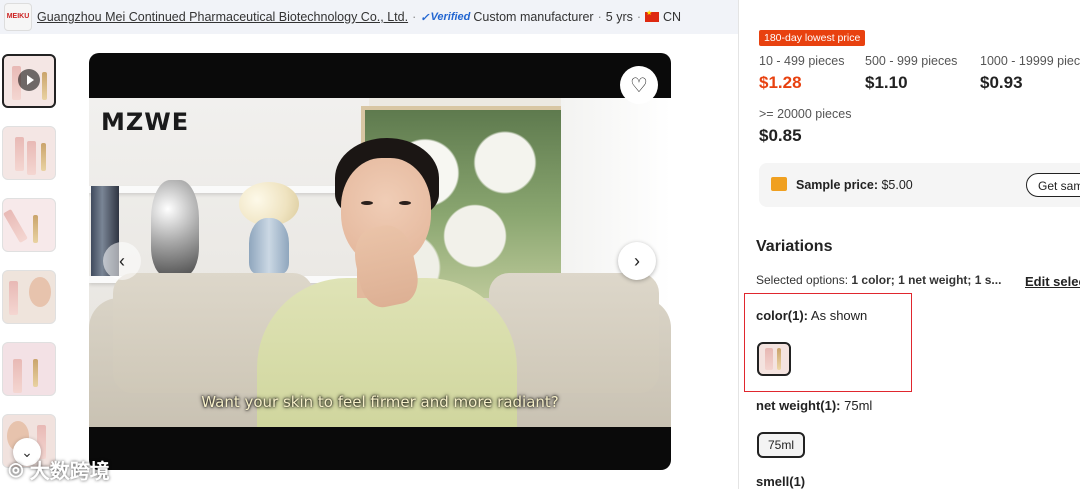  What do you see at coordinates (619, 17) in the screenshot?
I see `supplier-years: 5 yrs` at bounding box center [619, 17].